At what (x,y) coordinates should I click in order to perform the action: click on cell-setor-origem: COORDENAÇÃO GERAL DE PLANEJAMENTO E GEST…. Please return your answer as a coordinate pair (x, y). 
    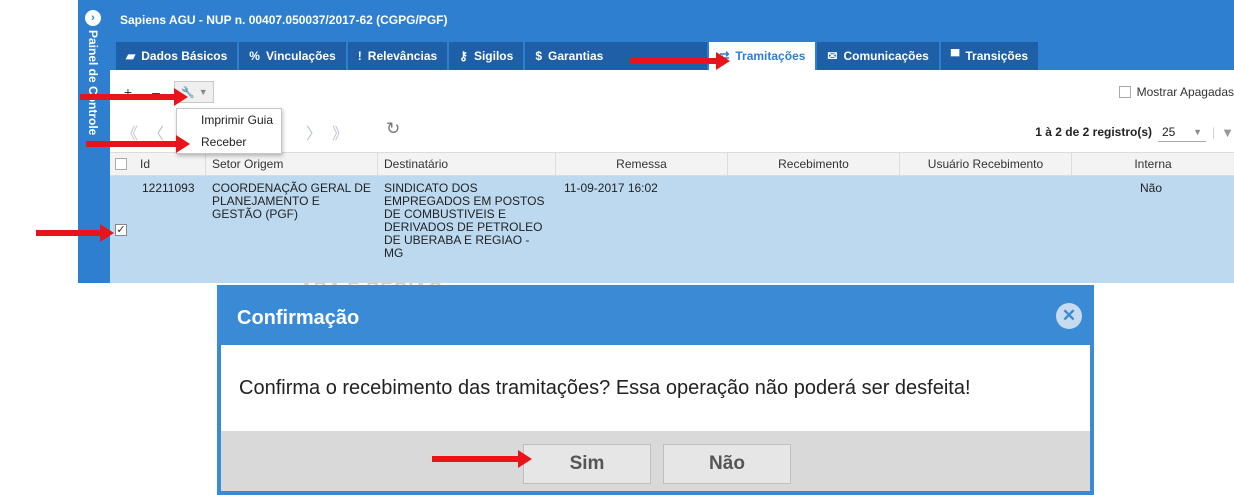
    Looking at the image, I should click on (291, 201).